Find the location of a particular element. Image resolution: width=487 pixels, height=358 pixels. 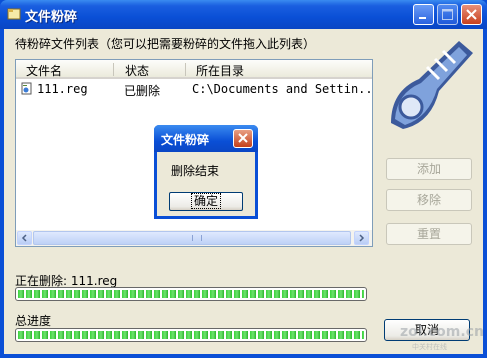

remove-button: 移除 is located at coordinates (429, 200).